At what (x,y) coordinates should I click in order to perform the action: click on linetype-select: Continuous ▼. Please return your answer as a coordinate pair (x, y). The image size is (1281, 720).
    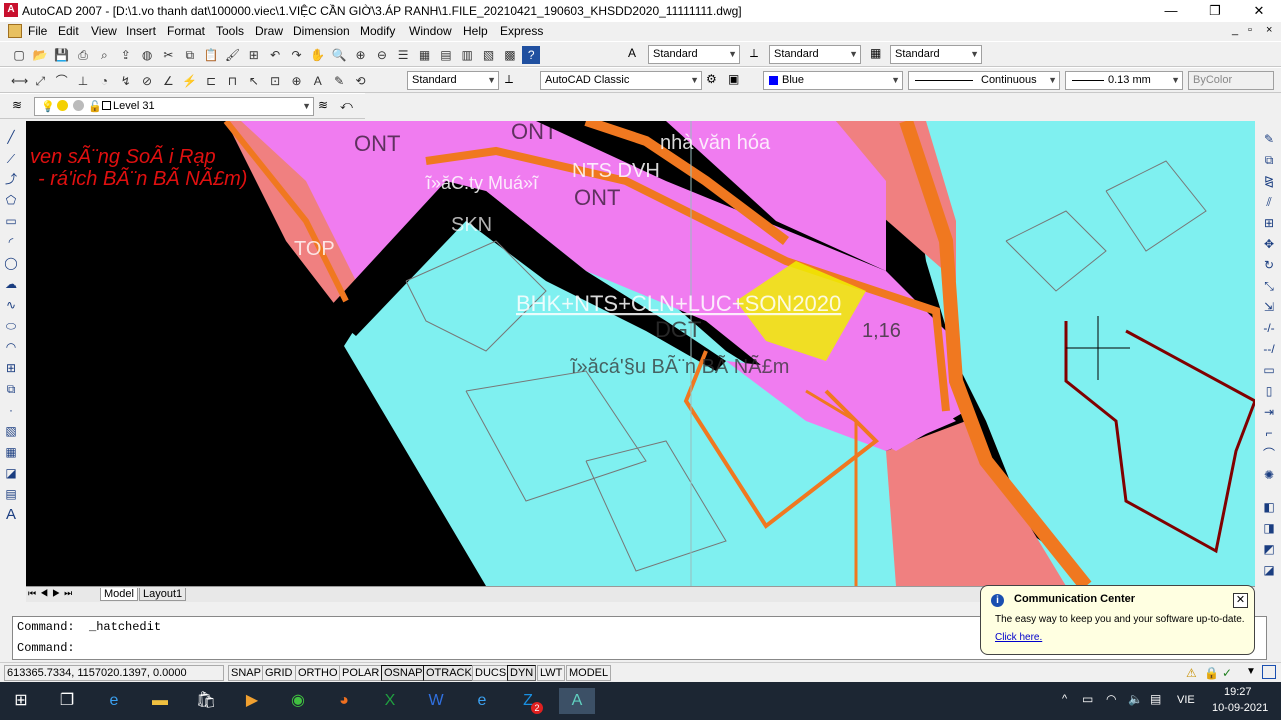
    Looking at the image, I should click on (984, 80).